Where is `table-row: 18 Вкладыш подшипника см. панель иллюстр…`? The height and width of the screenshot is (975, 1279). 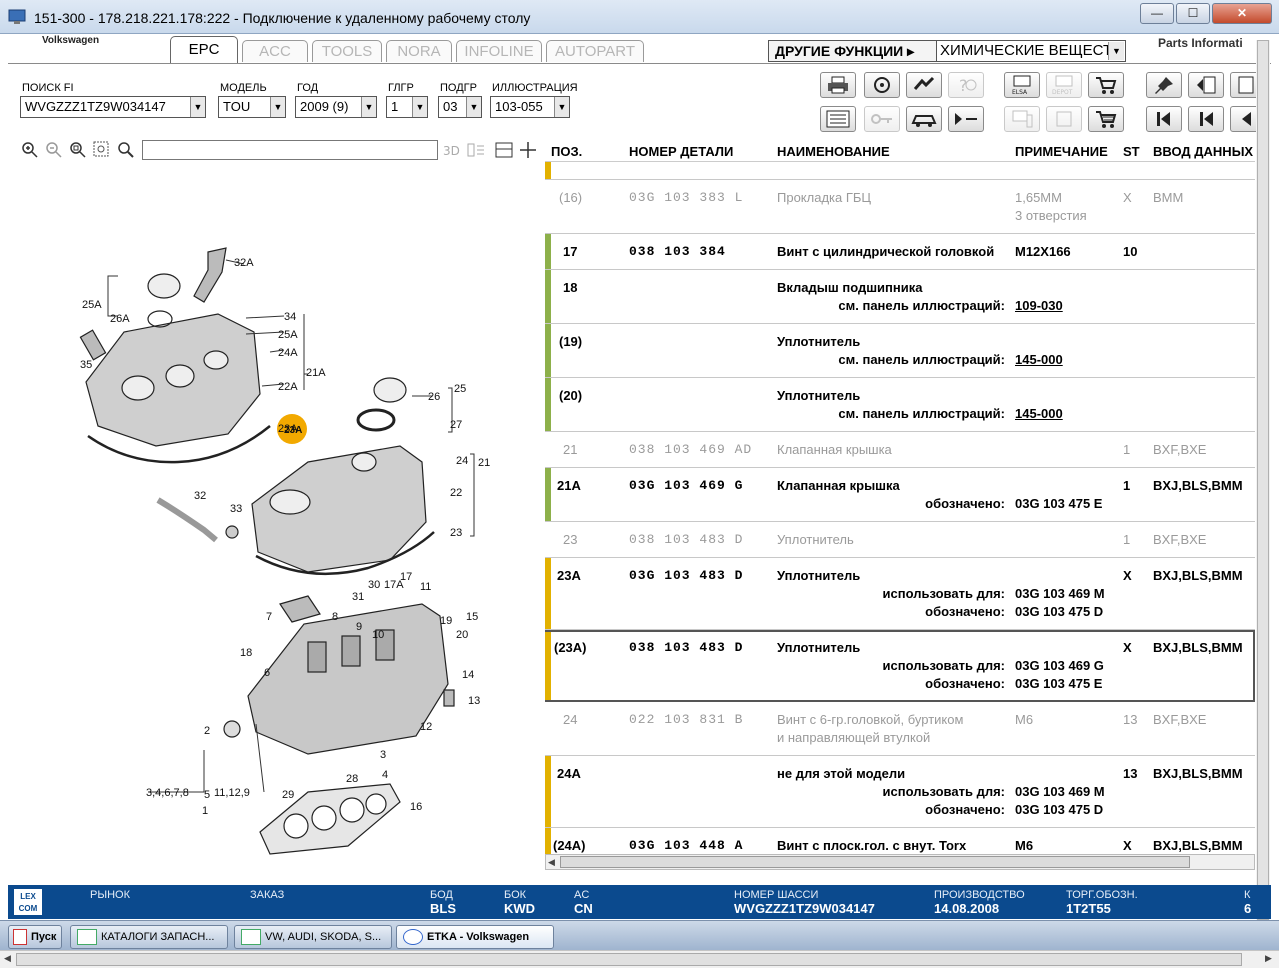 table-row: 18 Вкладыш подшипника см. панель иллюстр… is located at coordinates (900, 297).